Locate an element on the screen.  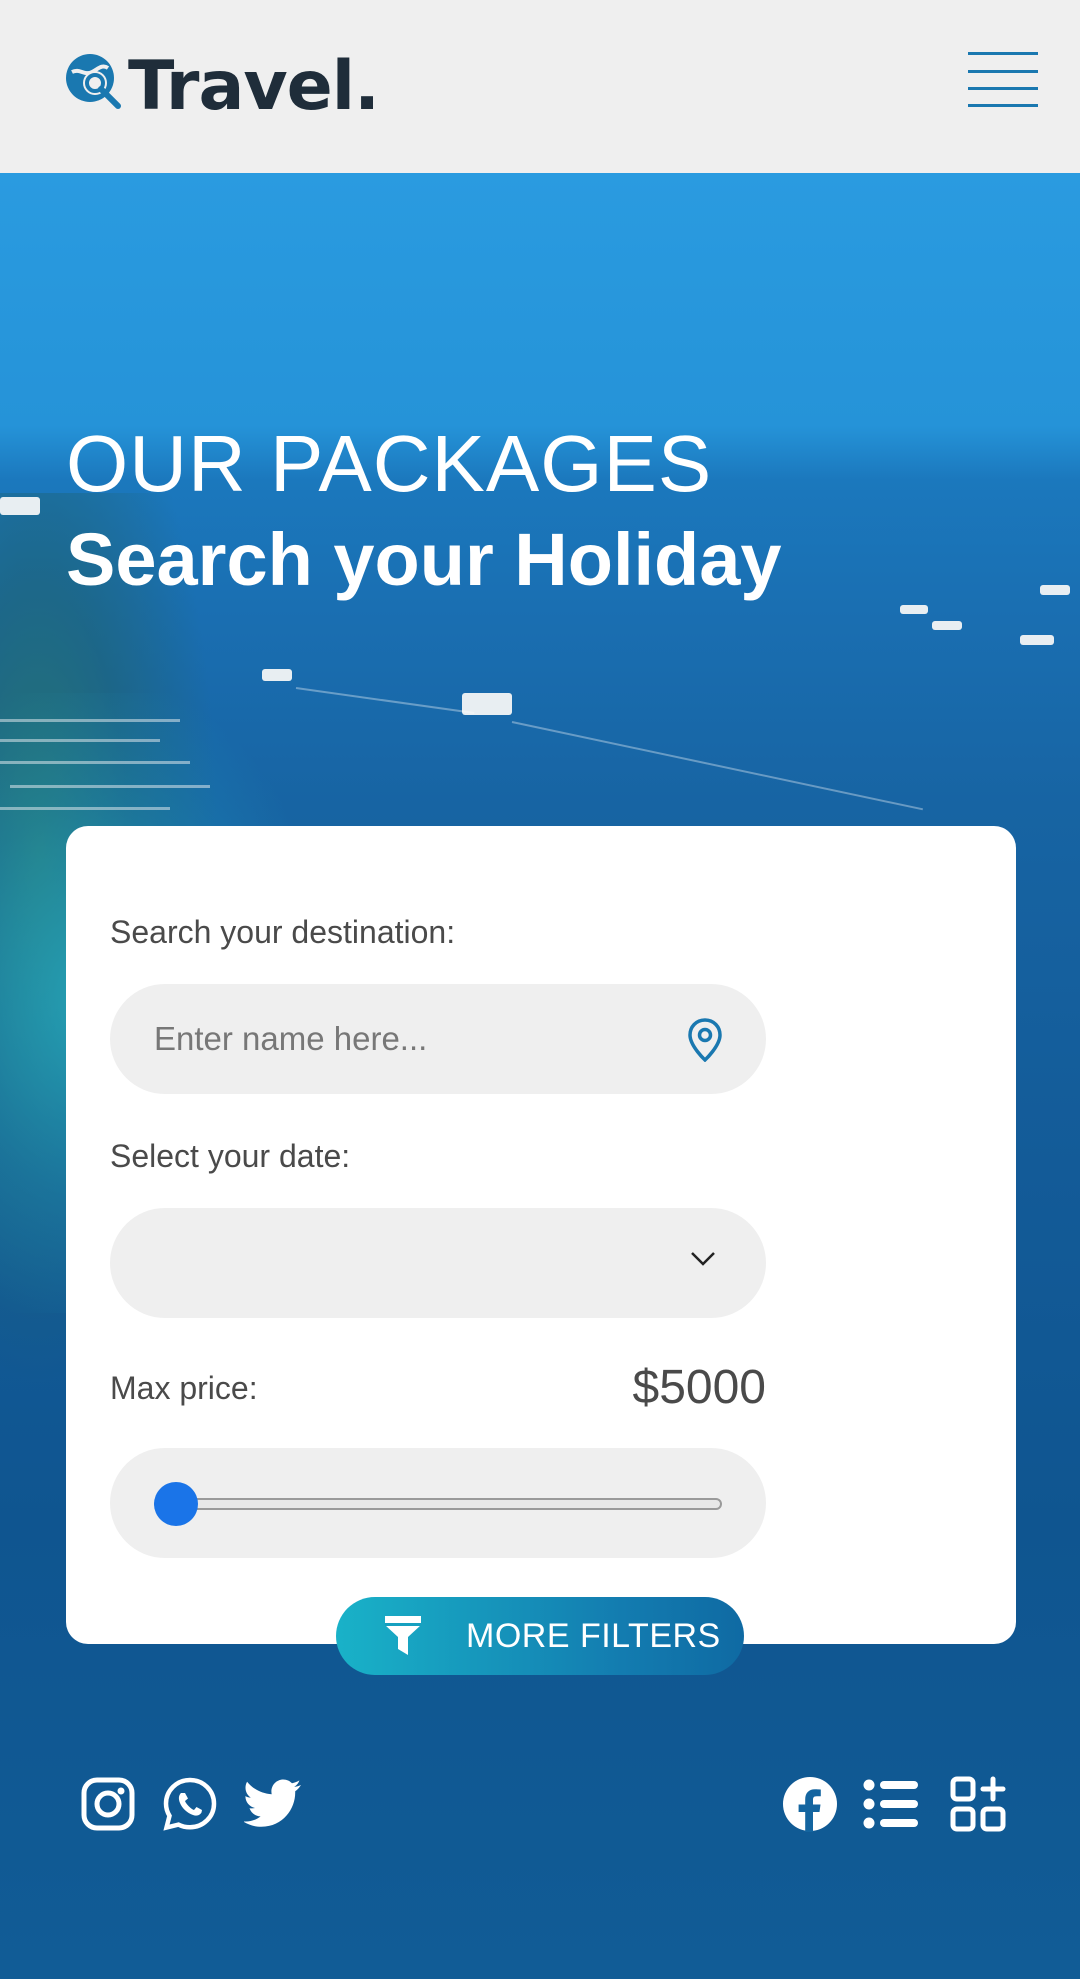
list-icon is located at coordinates (890, 1804).